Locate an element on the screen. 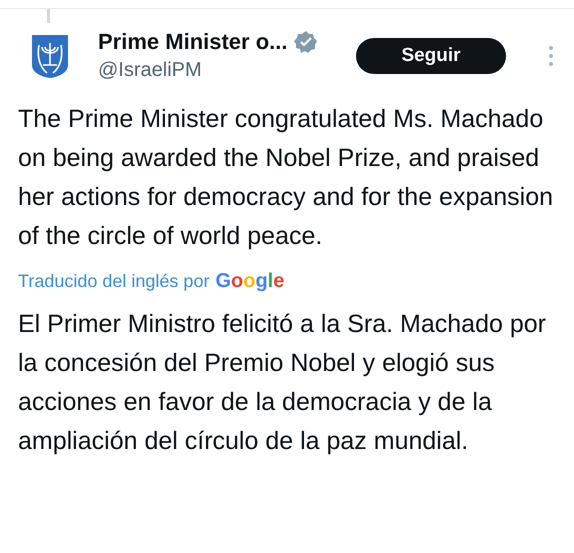  more-options-icon is located at coordinates (551, 55).